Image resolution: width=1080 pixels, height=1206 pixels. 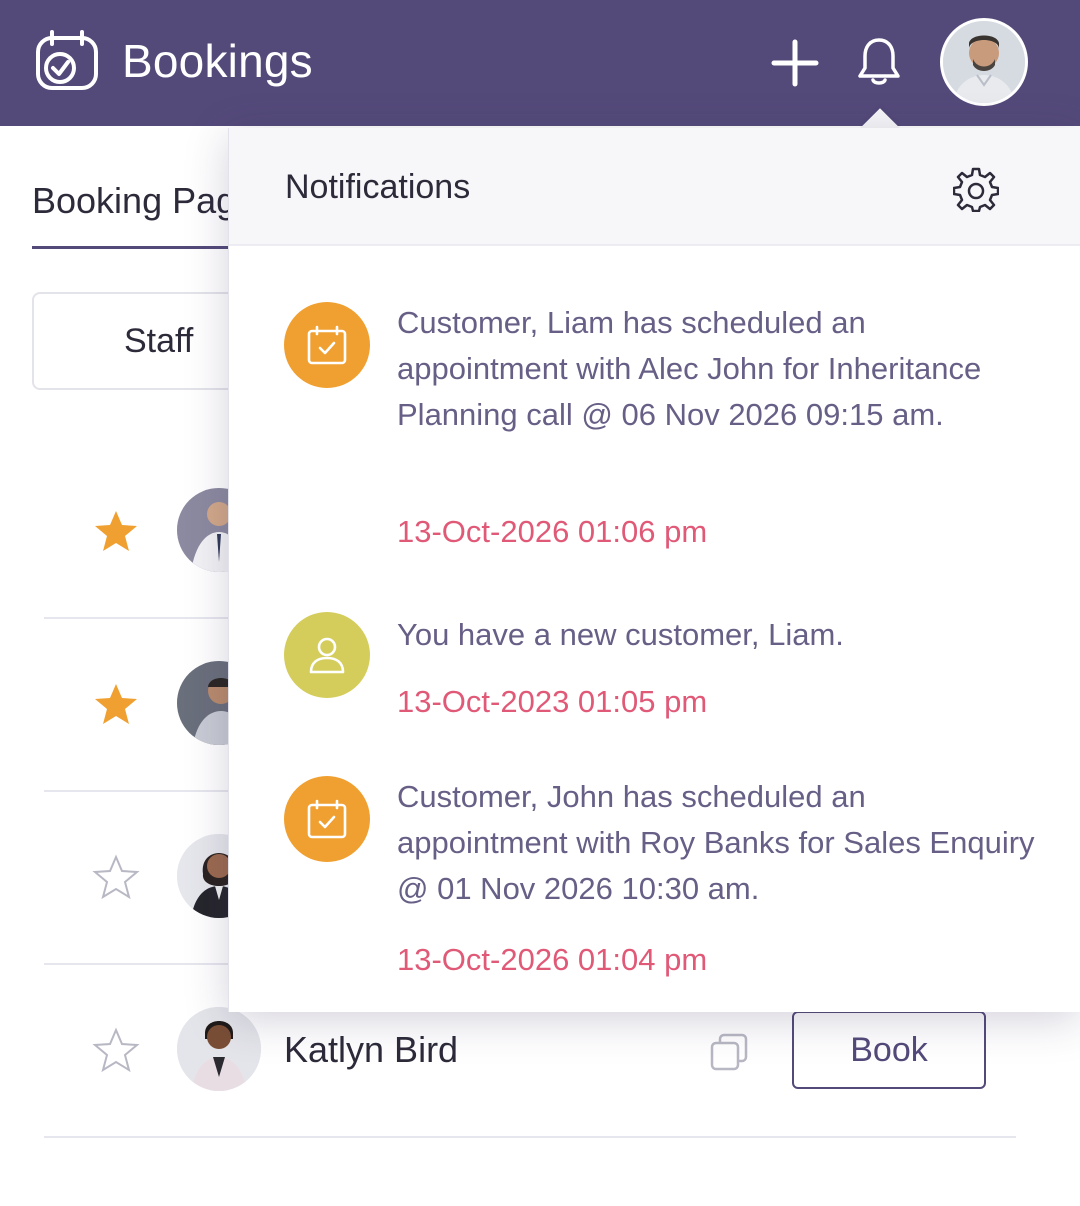 What do you see at coordinates (378, 187) in the screenshot?
I see `notifications-title: Notifications` at bounding box center [378, 187].